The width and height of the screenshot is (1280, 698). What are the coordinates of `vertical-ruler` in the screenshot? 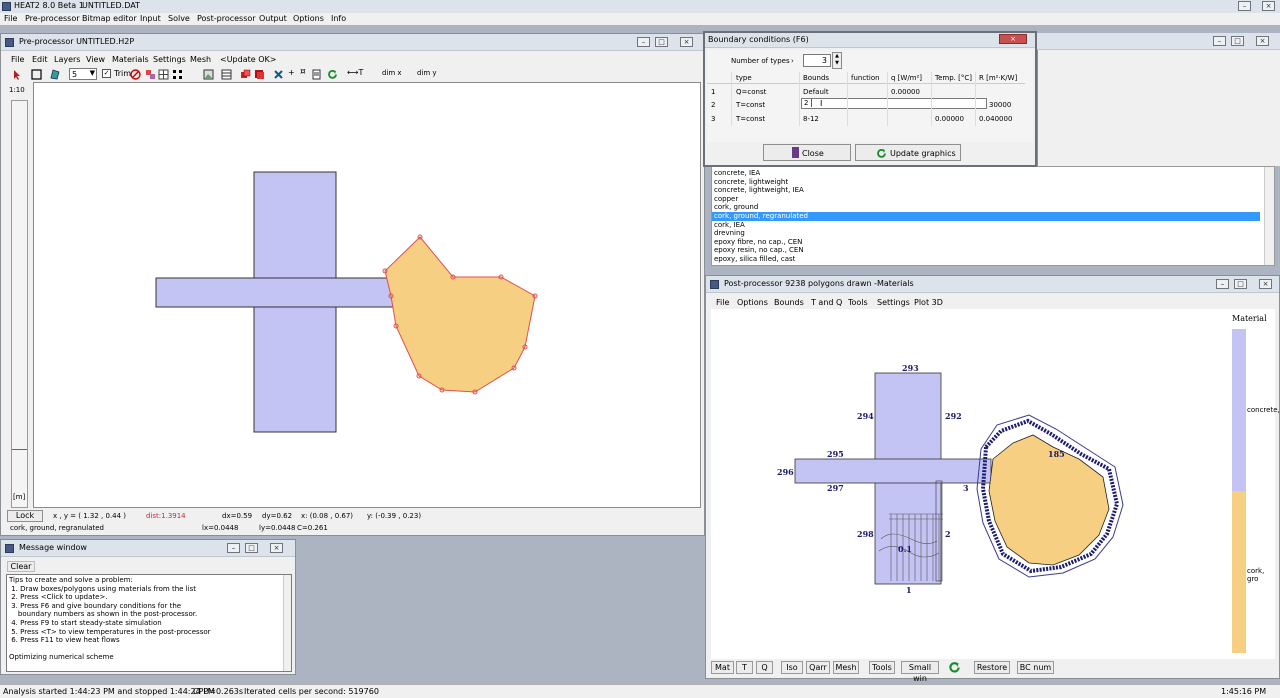 It's located at (19, 304).